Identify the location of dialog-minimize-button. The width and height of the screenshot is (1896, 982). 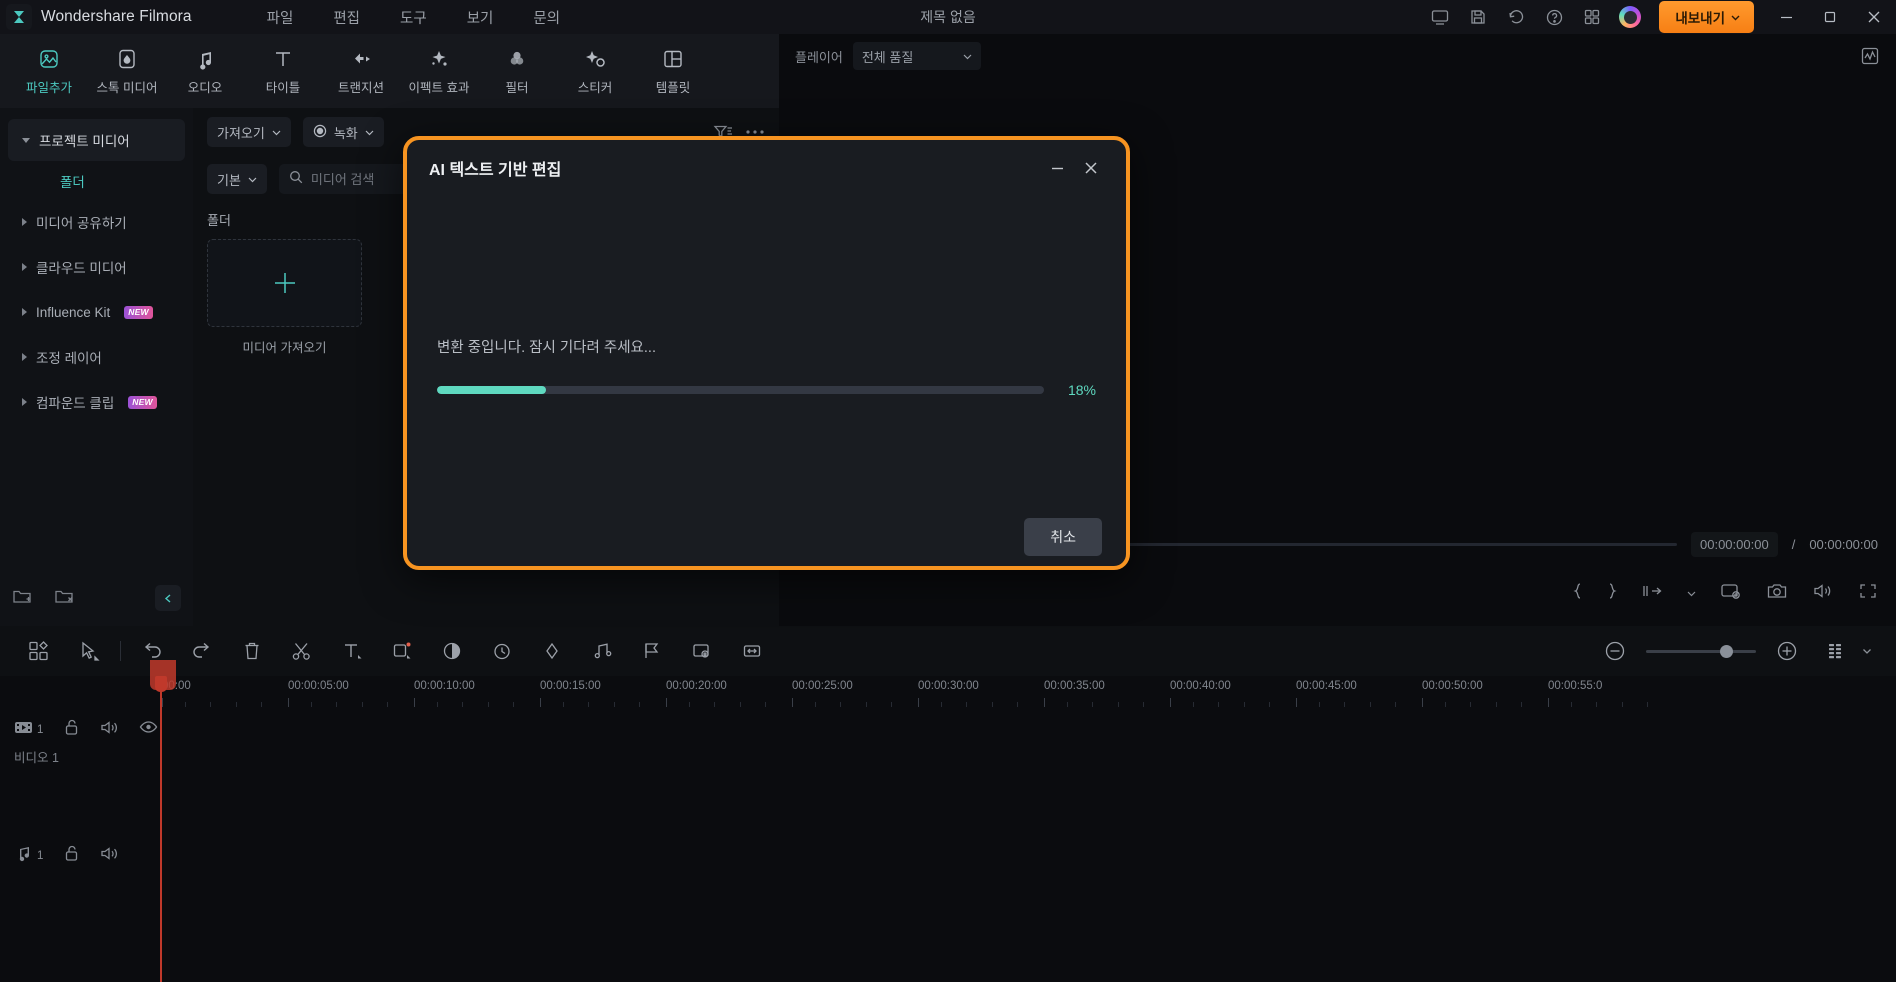
(1057, 168).